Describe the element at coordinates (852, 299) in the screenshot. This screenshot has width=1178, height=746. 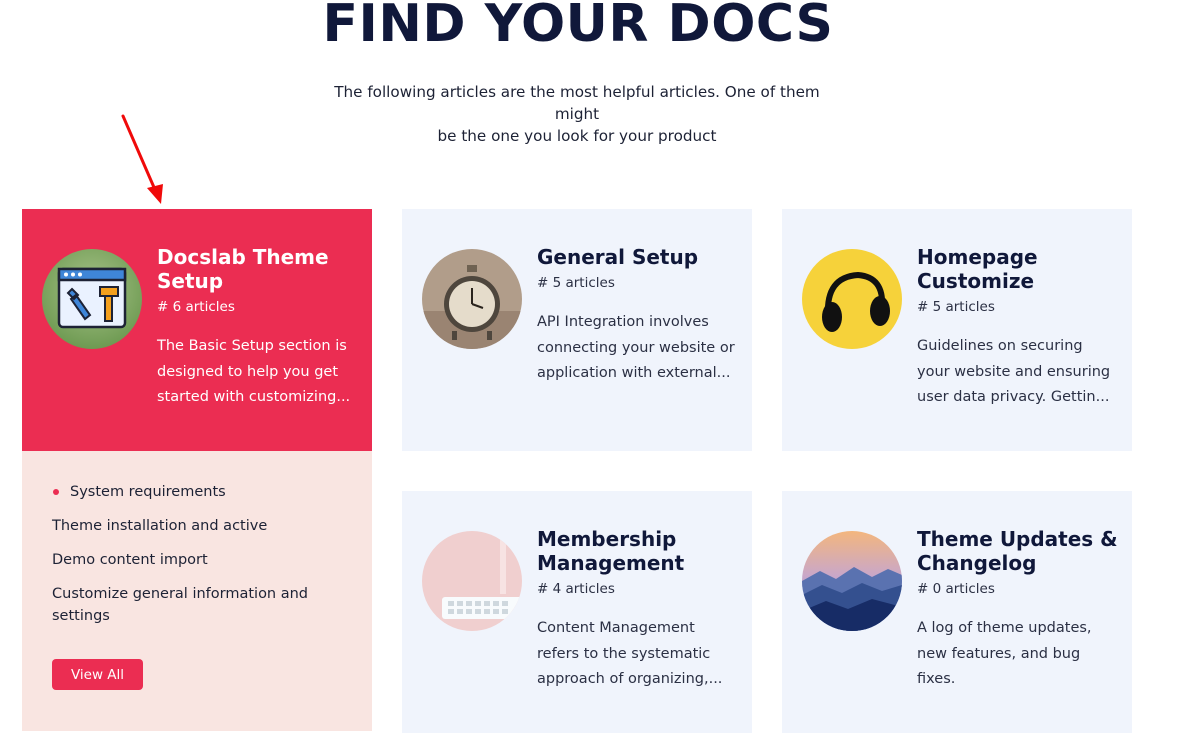
I see `headphones-icon` at that location.